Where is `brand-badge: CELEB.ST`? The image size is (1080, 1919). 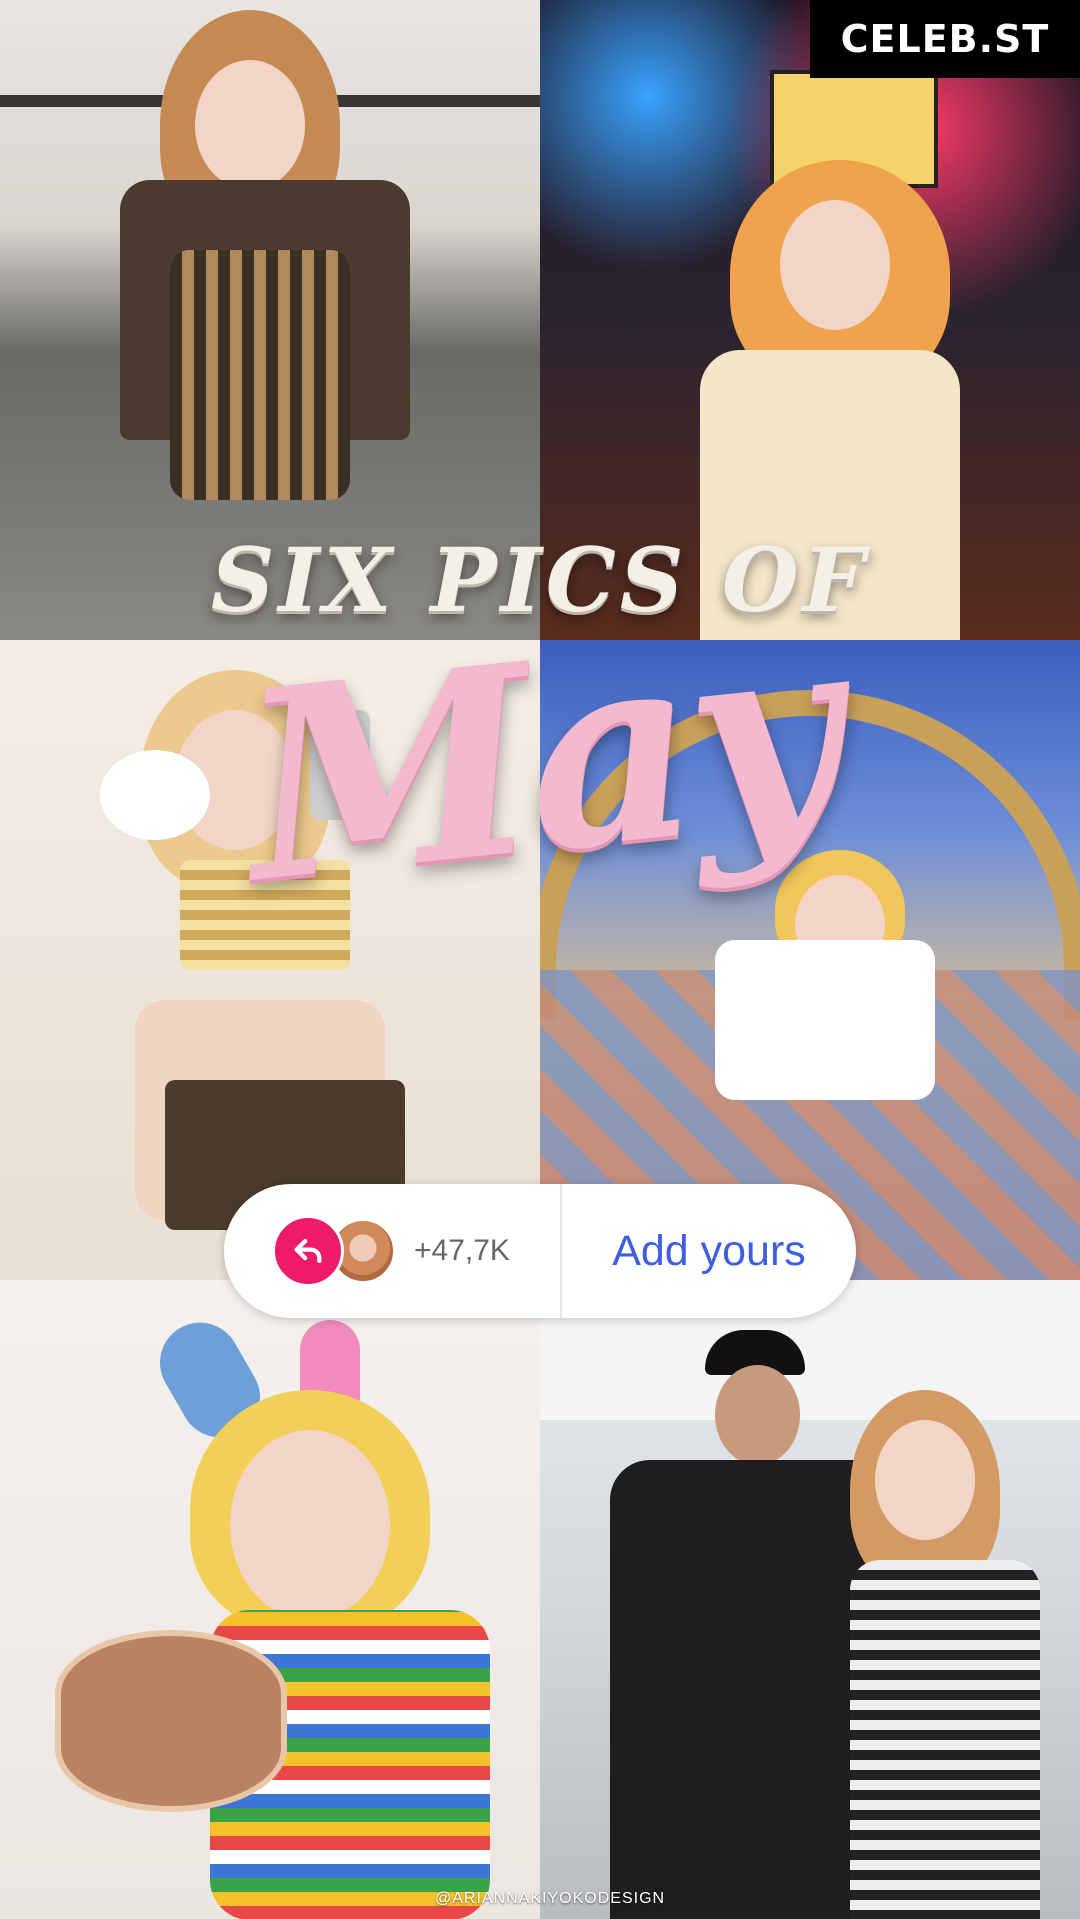
brand-badge: CELEB.ST is located at coordinates (945, 39).